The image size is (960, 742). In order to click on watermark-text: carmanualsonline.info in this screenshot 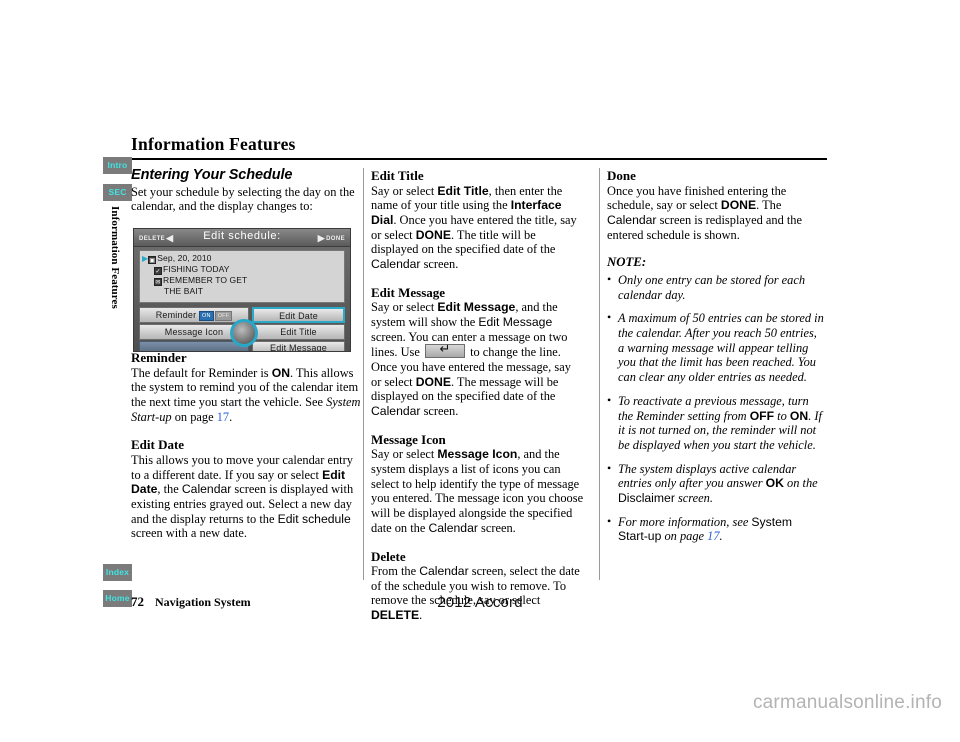, I will do `click(847, 702)`.